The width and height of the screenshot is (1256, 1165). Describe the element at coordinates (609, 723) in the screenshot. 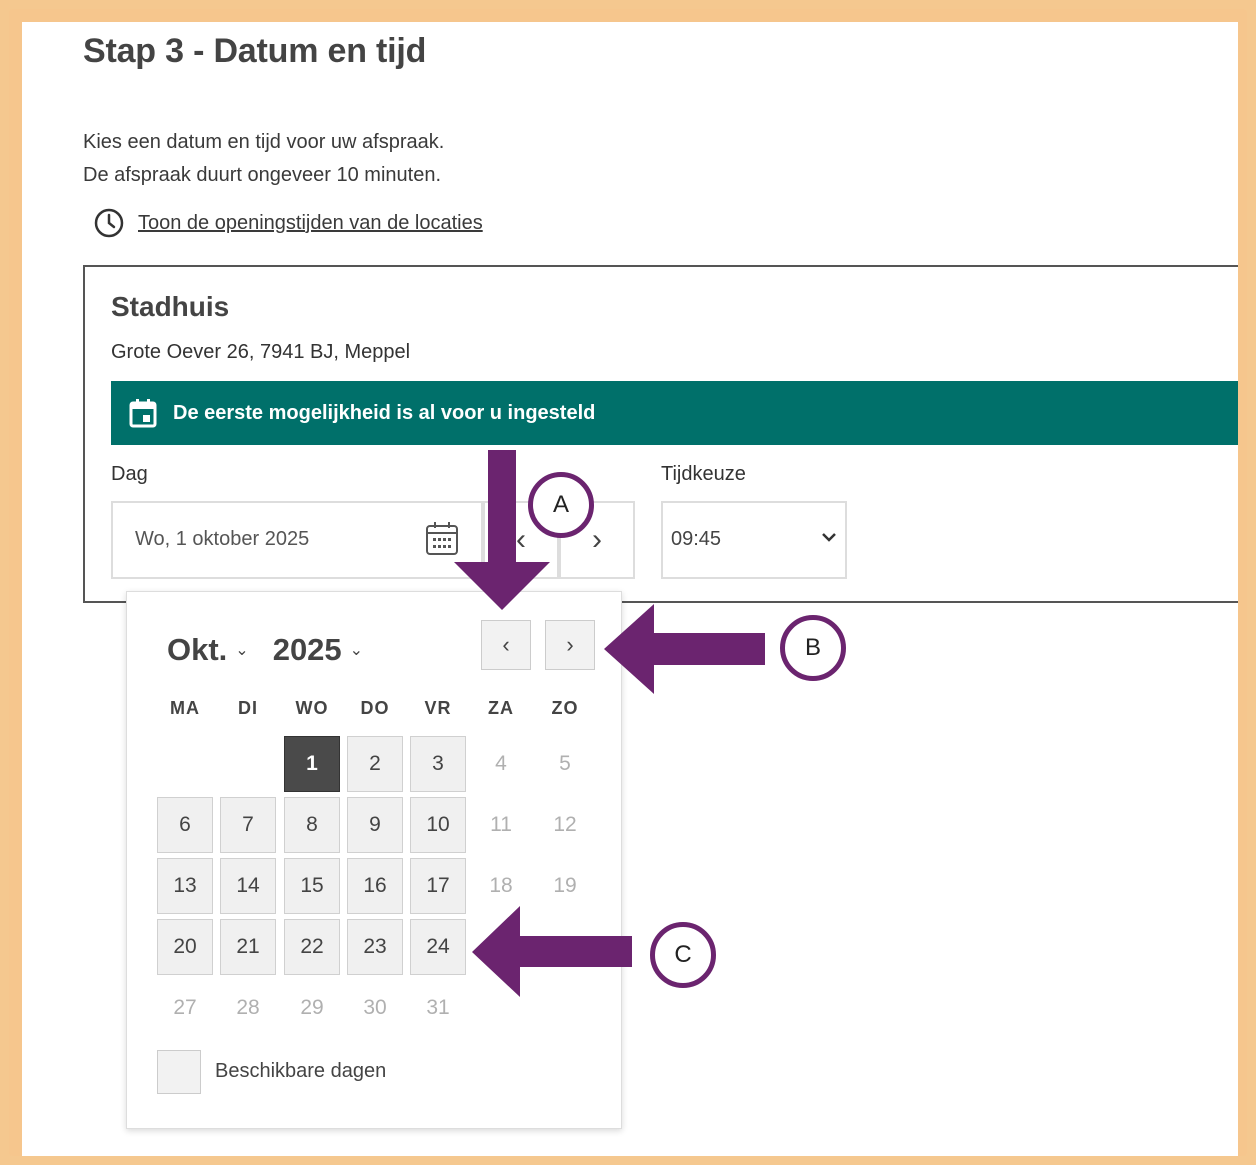

I see `annotation-arrows` at that location.